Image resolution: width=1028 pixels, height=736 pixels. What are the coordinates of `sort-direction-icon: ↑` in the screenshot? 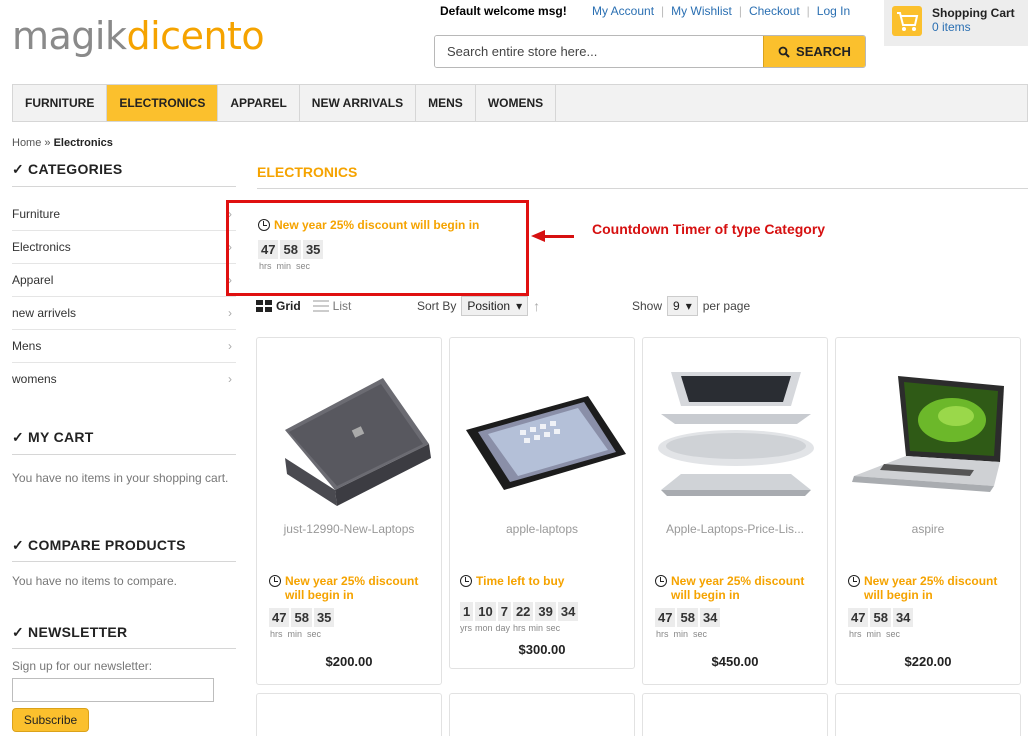 It's located at (536, 306).